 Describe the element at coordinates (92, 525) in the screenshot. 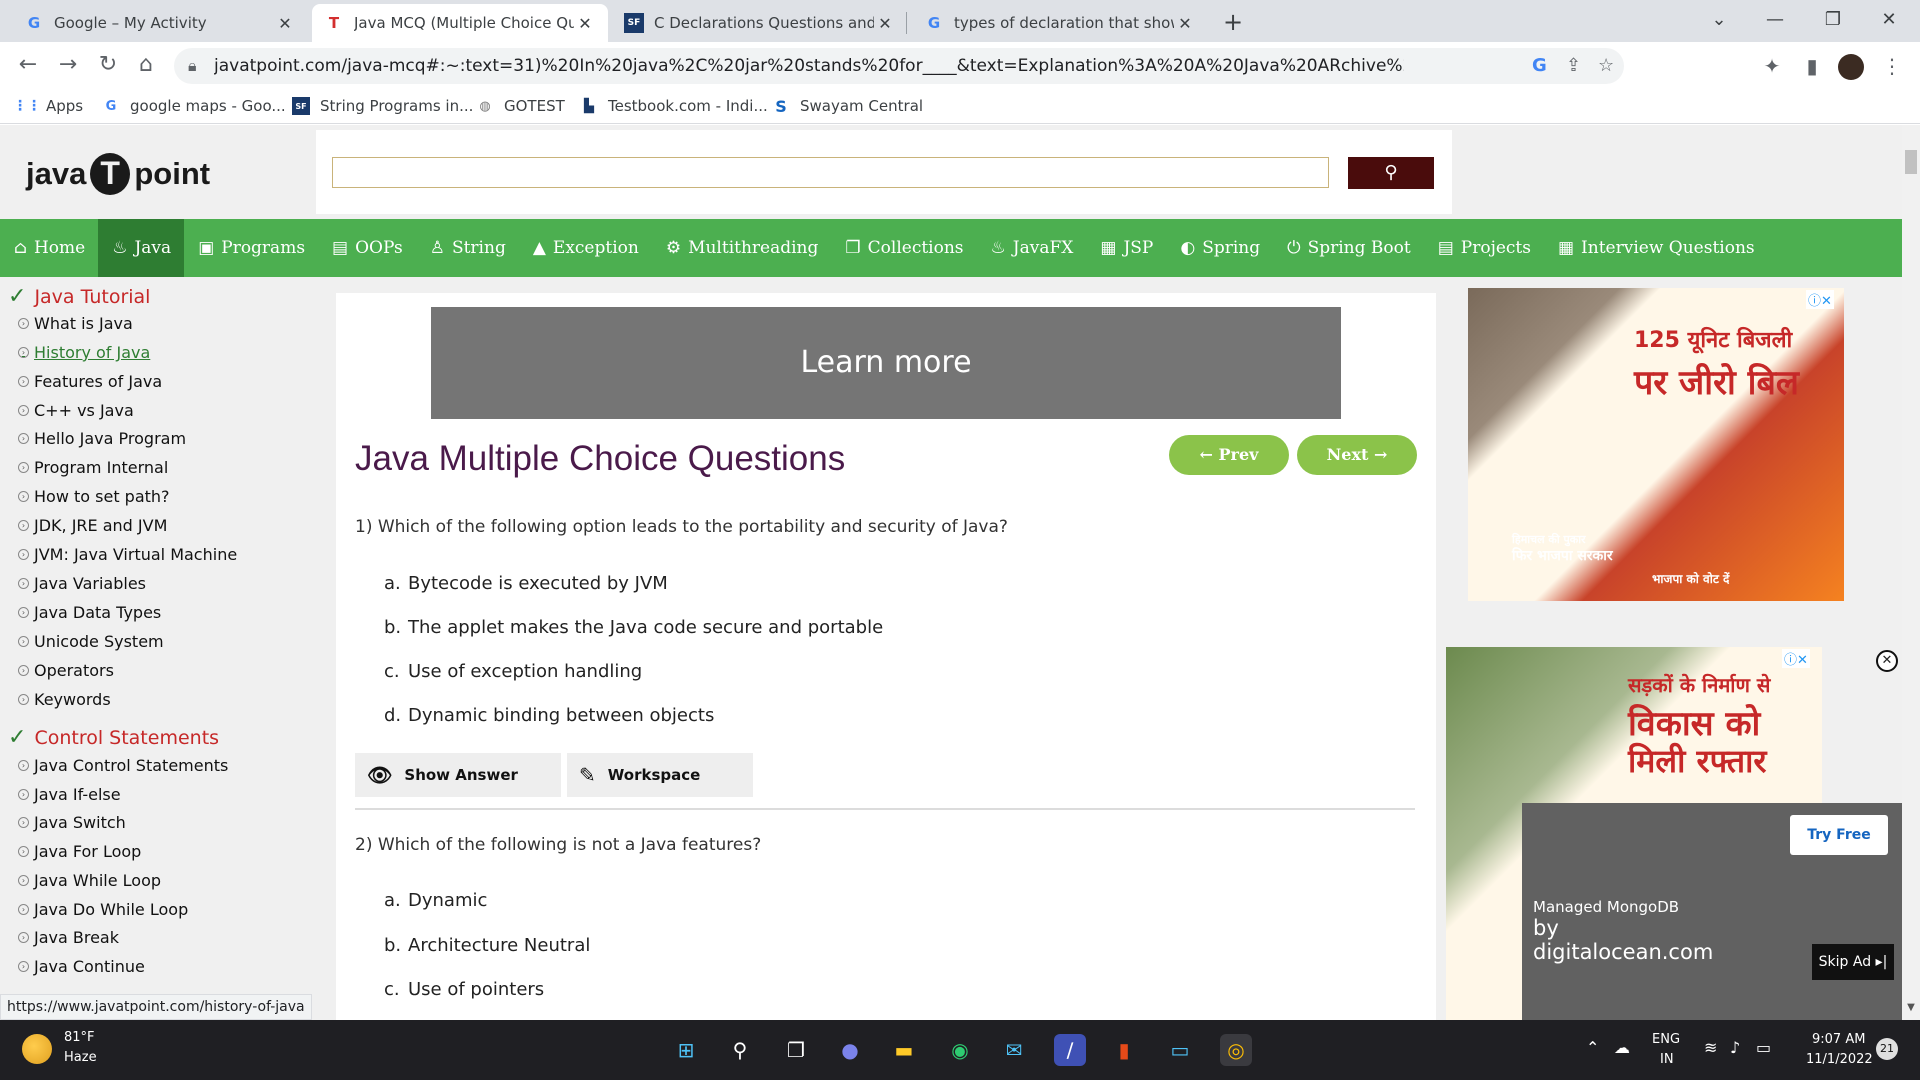

I see `sidebar-item: › JDK, JRE and JVM` at that location.